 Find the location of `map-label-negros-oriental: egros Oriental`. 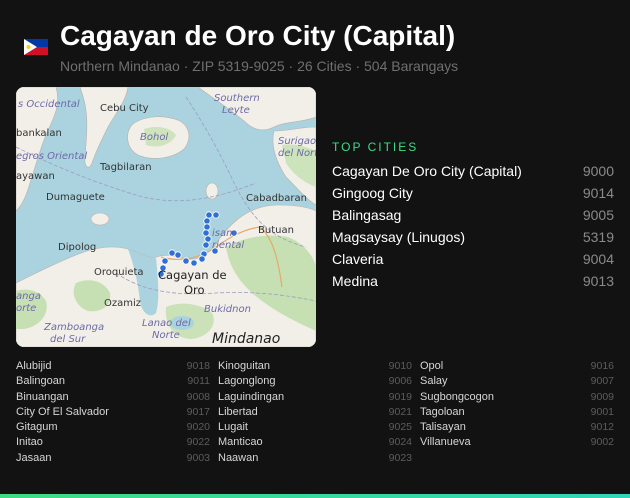

map-label-negros-oriental: egros Oriental is located at coordinates (51, 156).